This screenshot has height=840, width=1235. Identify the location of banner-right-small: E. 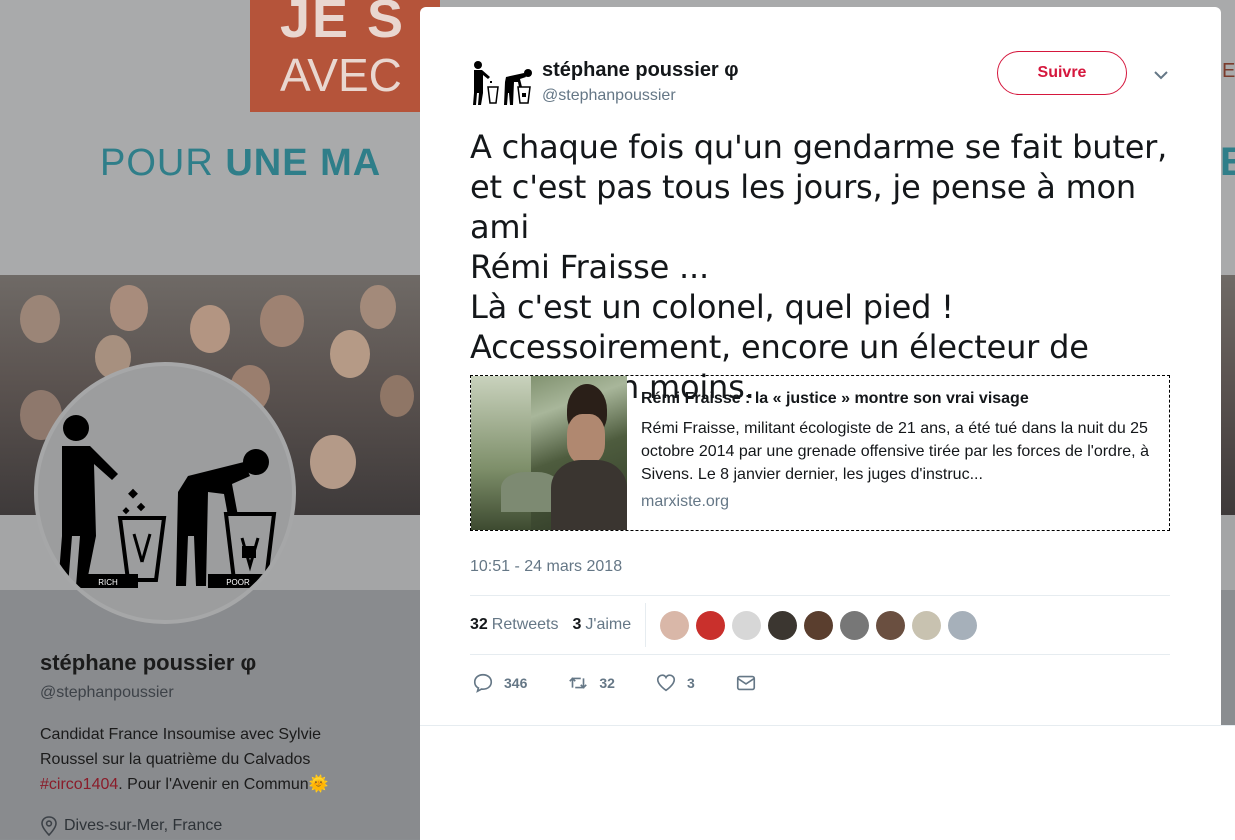
(1228, 71).